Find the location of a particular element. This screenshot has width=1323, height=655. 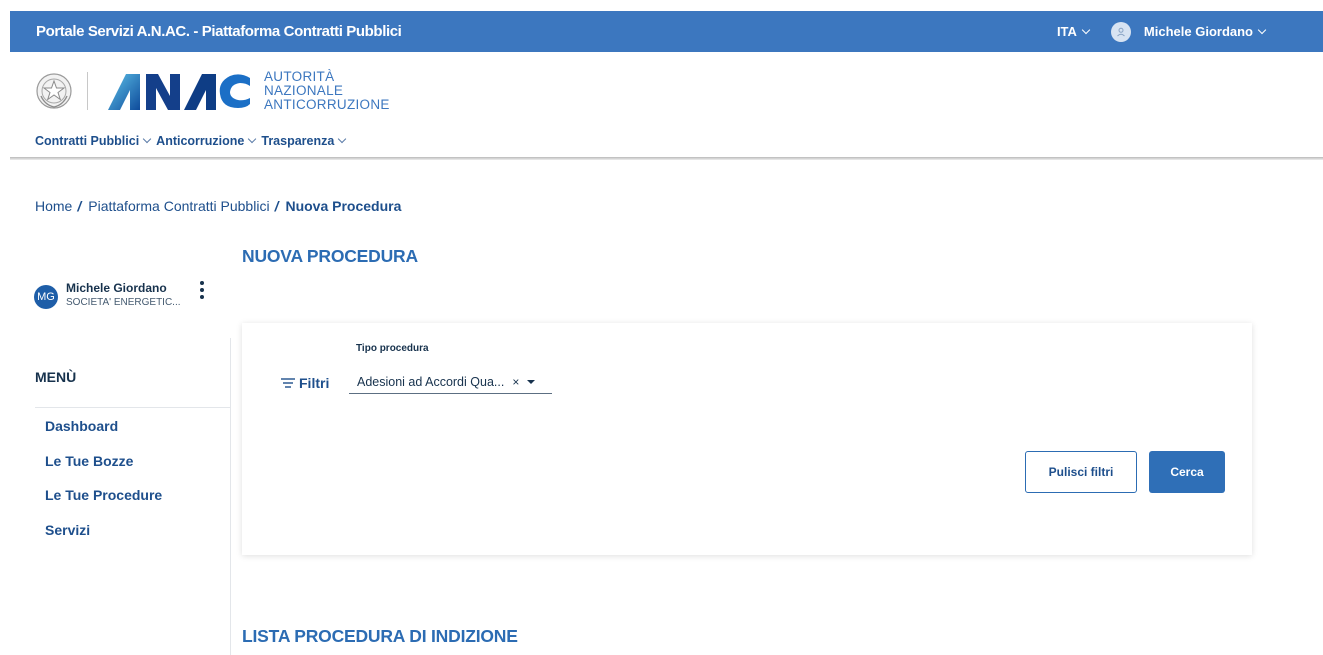

sidebar-item-dashboard: Dashboard is located at coordinates (103, 433).